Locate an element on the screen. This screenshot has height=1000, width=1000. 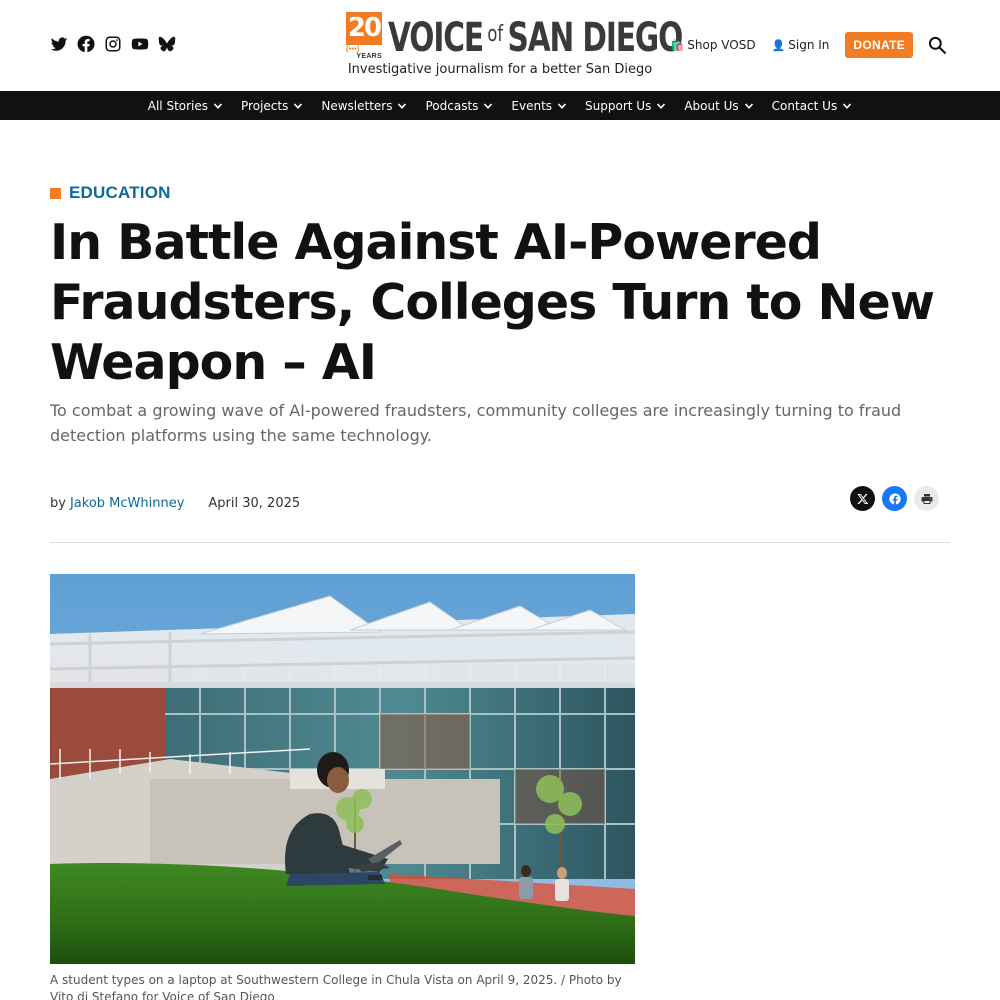
search-icon is located at coordinates (937, 45).